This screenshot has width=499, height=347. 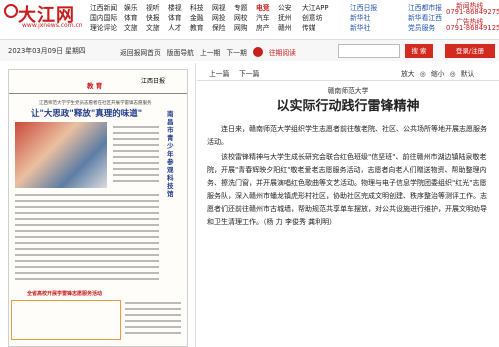 What do you see at coordinates (470, 51) in the screenshot?
I see `login-button: 登录/注册` at bounding box center [470, 51].